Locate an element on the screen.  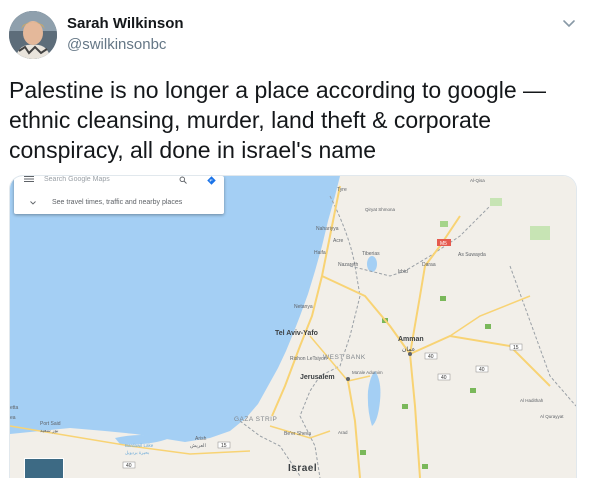
map-label-port-said: Port Said is located at coordinates (50, 424).